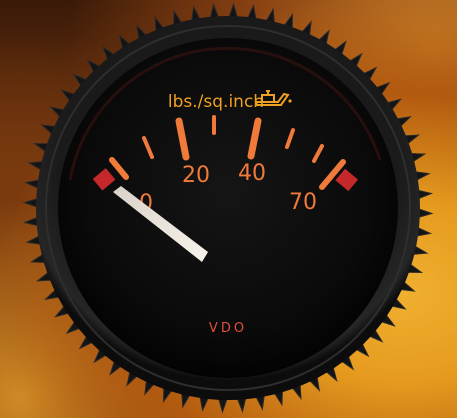 Image resolution: width=457 pixels, height=418 pixels. Describe the element at coordinates (196, 175) in the screenshot. I see `scale-label-20: 20` at that location.